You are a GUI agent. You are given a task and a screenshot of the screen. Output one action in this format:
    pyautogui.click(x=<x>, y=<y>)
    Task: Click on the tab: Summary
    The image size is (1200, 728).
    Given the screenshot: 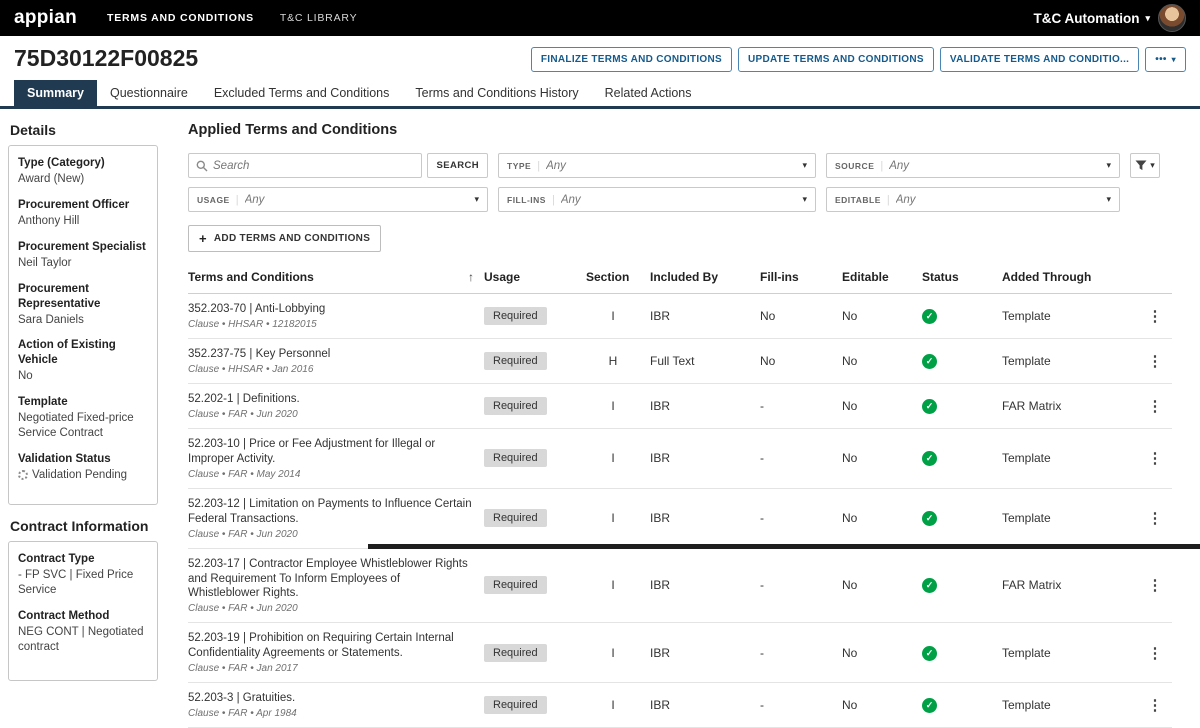 What is the action you would take?
    pyautogui.click(x=55, y=93)
    